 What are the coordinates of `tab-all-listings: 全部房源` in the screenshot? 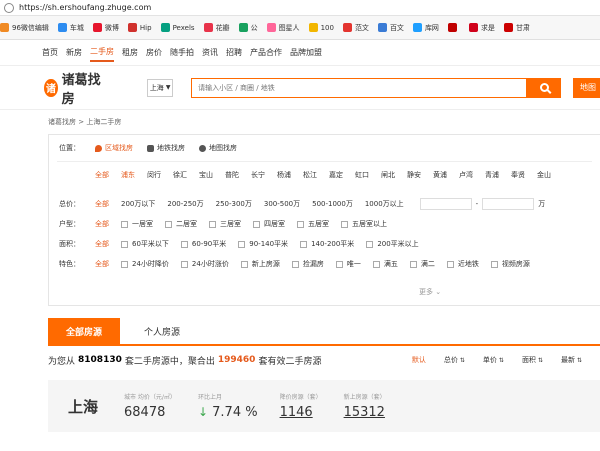 It's located at (84, 331).